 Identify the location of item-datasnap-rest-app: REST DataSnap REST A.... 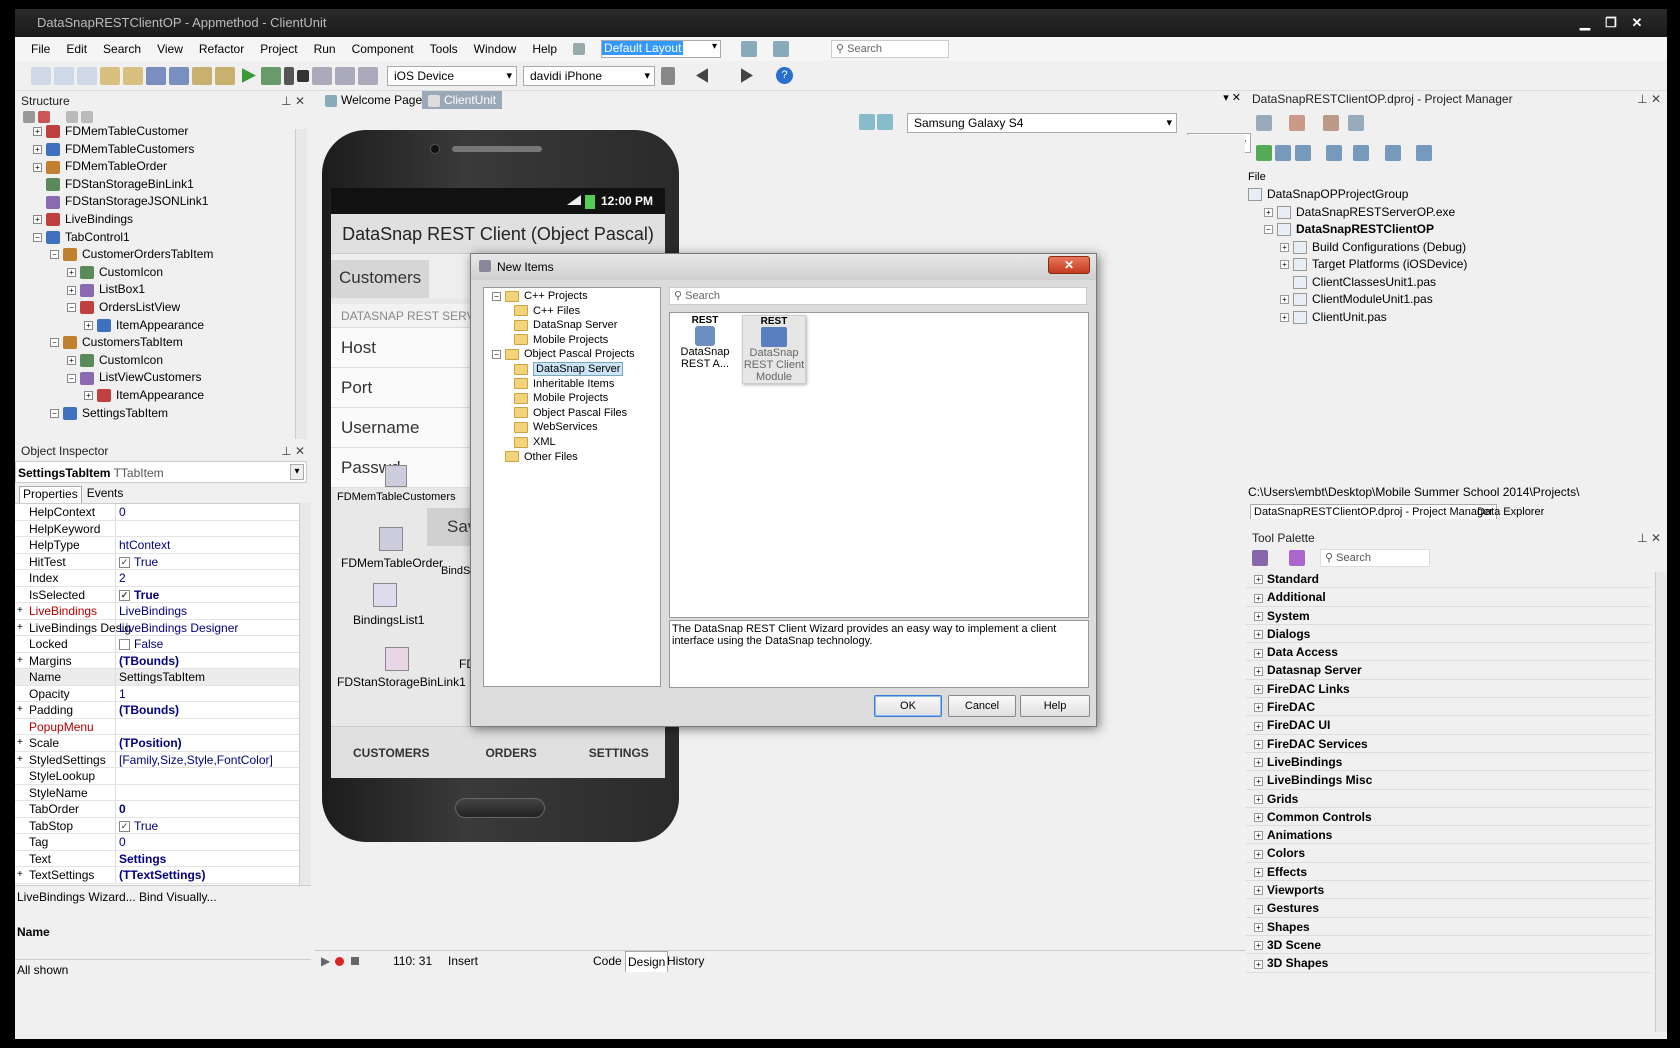
(705, 342).